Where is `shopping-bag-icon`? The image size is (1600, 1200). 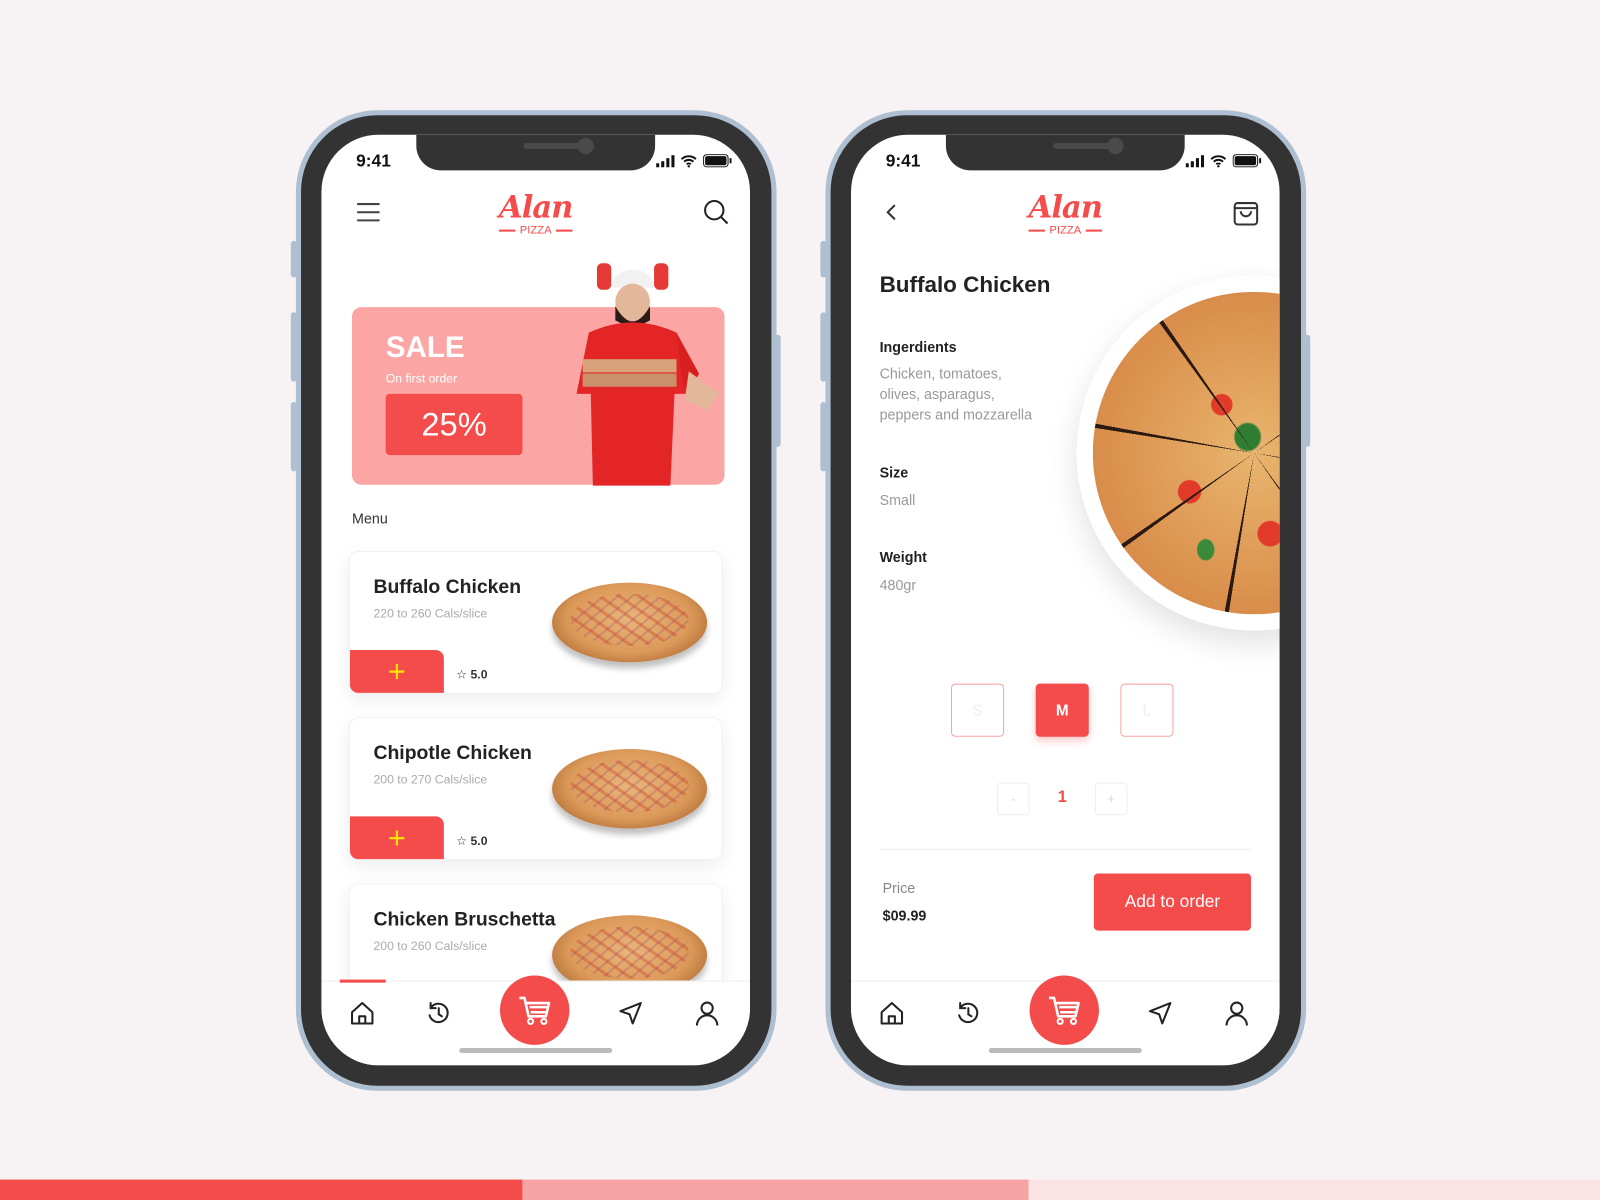
shopping-bag-icon is located at coordinates (1246, 212).